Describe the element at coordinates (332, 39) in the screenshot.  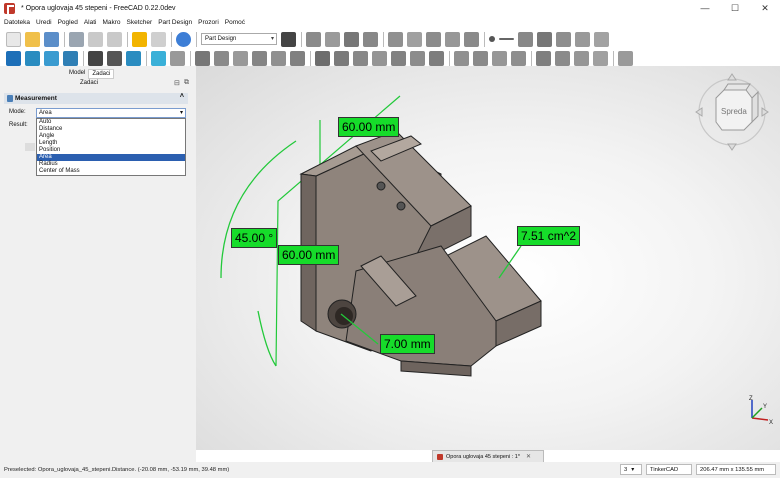
I see `create-part-icon` at that location.